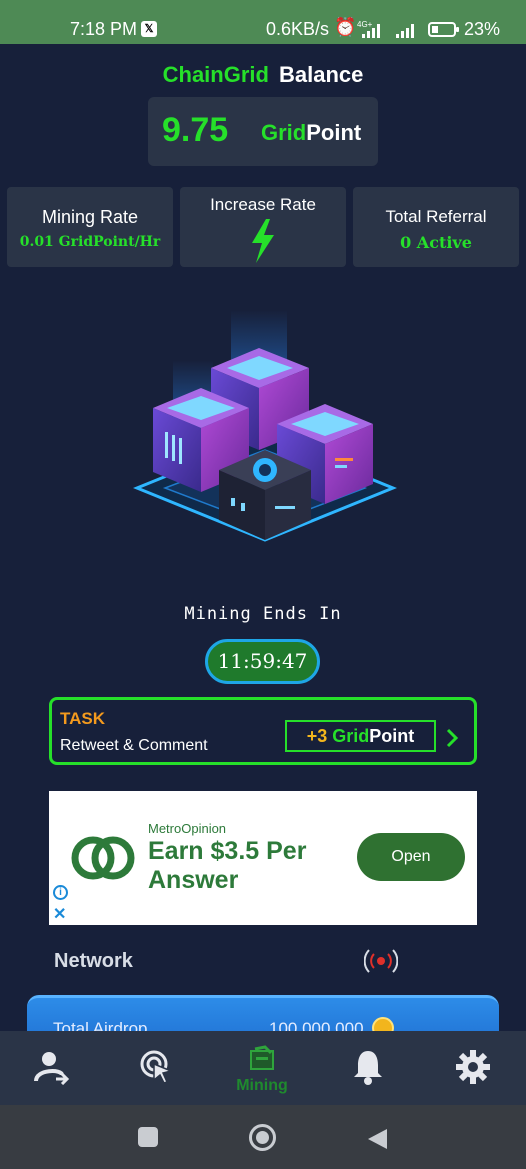 The image size is (526, 1169). I want to click on cursor-click-icon, so click(157, 1067).